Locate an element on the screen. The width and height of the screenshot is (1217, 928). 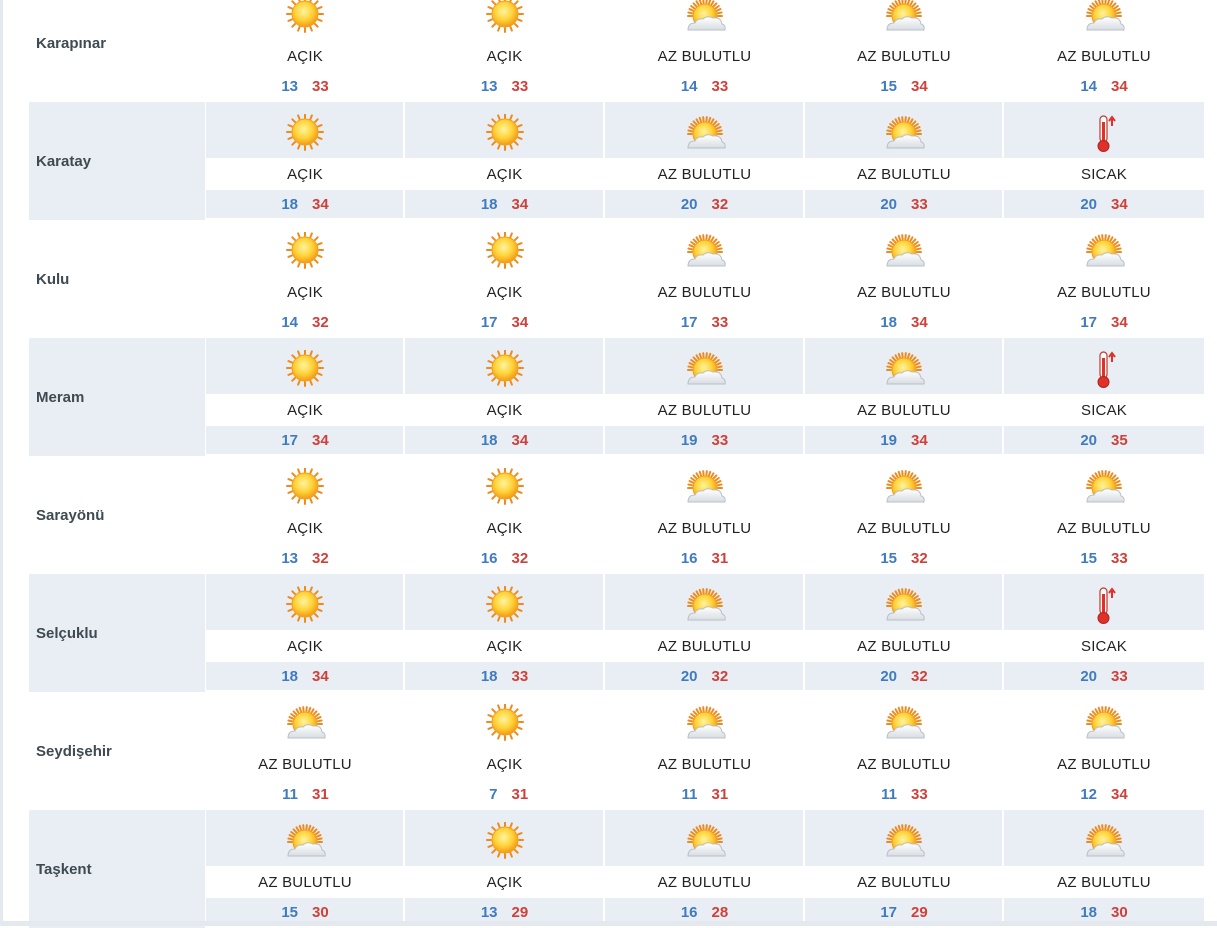
forecast-day-cell: AZ BULUTLU1934 is located at coordinates (904, 397).